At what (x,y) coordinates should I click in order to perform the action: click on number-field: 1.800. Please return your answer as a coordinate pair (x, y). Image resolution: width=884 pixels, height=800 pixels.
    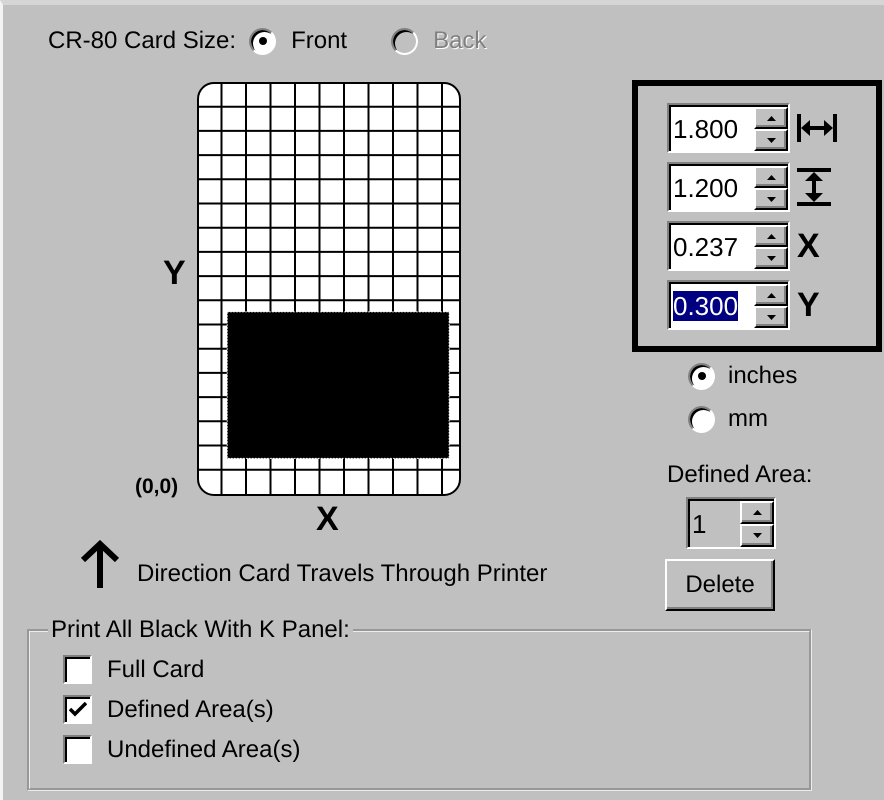
    Looking at the image, I should click on (728, 128).